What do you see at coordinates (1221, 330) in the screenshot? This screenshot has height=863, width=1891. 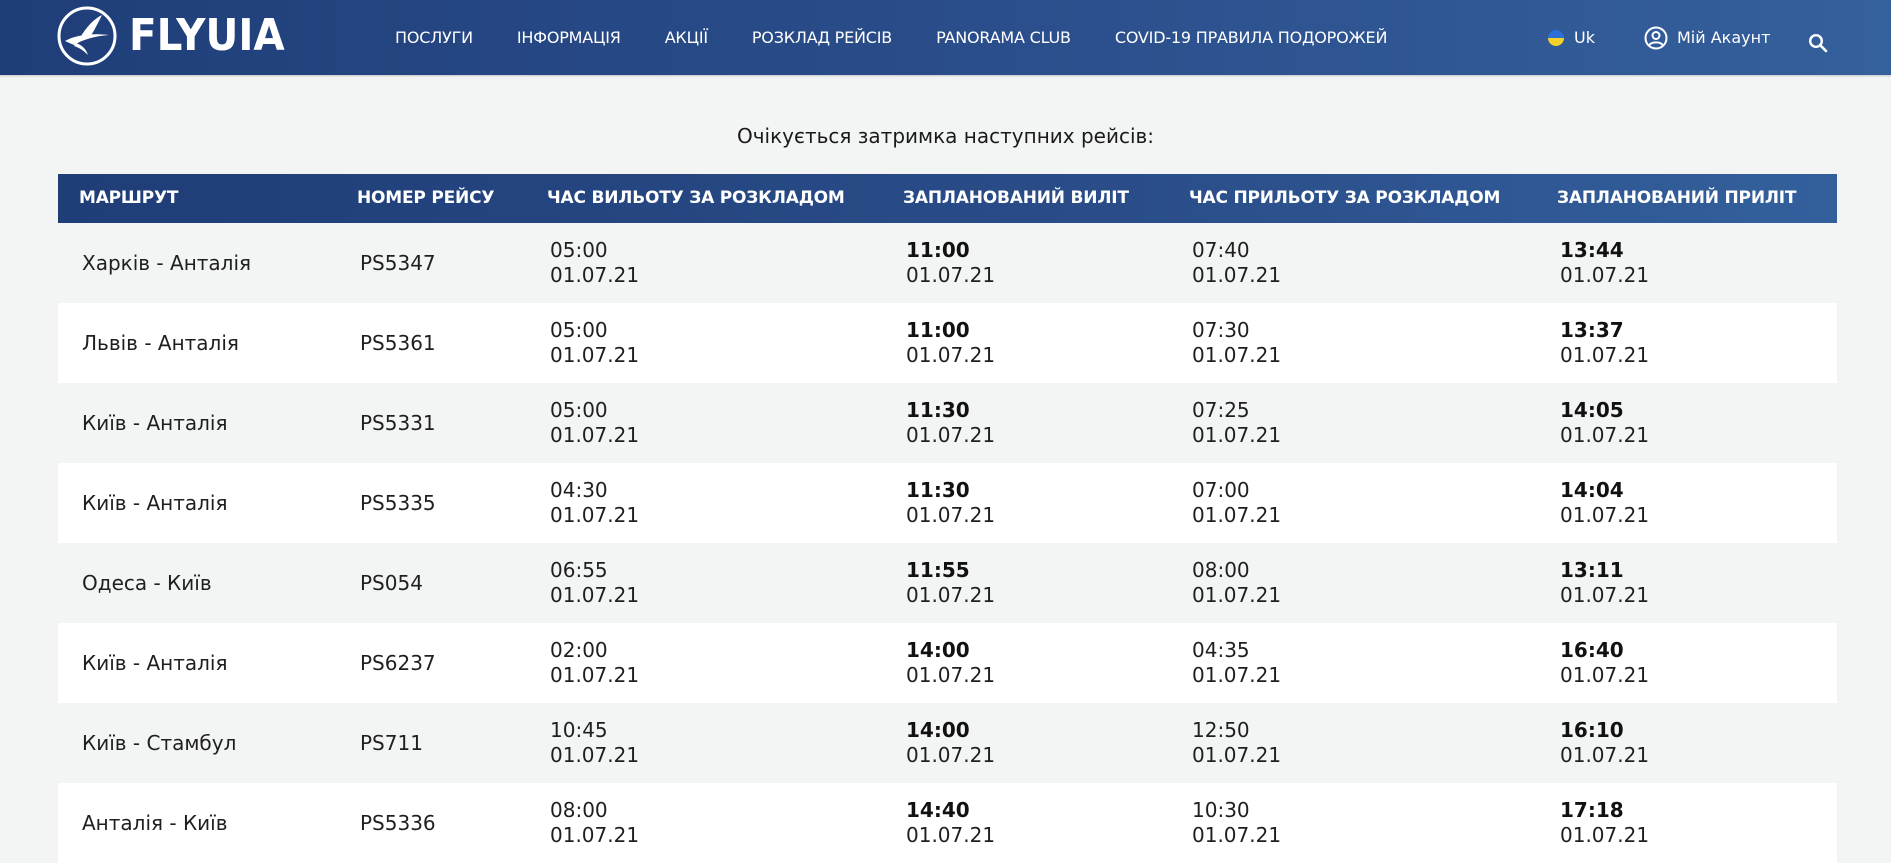 I see `scheduled-arrival-time: 07:30` at bounding box center [1221, 330].